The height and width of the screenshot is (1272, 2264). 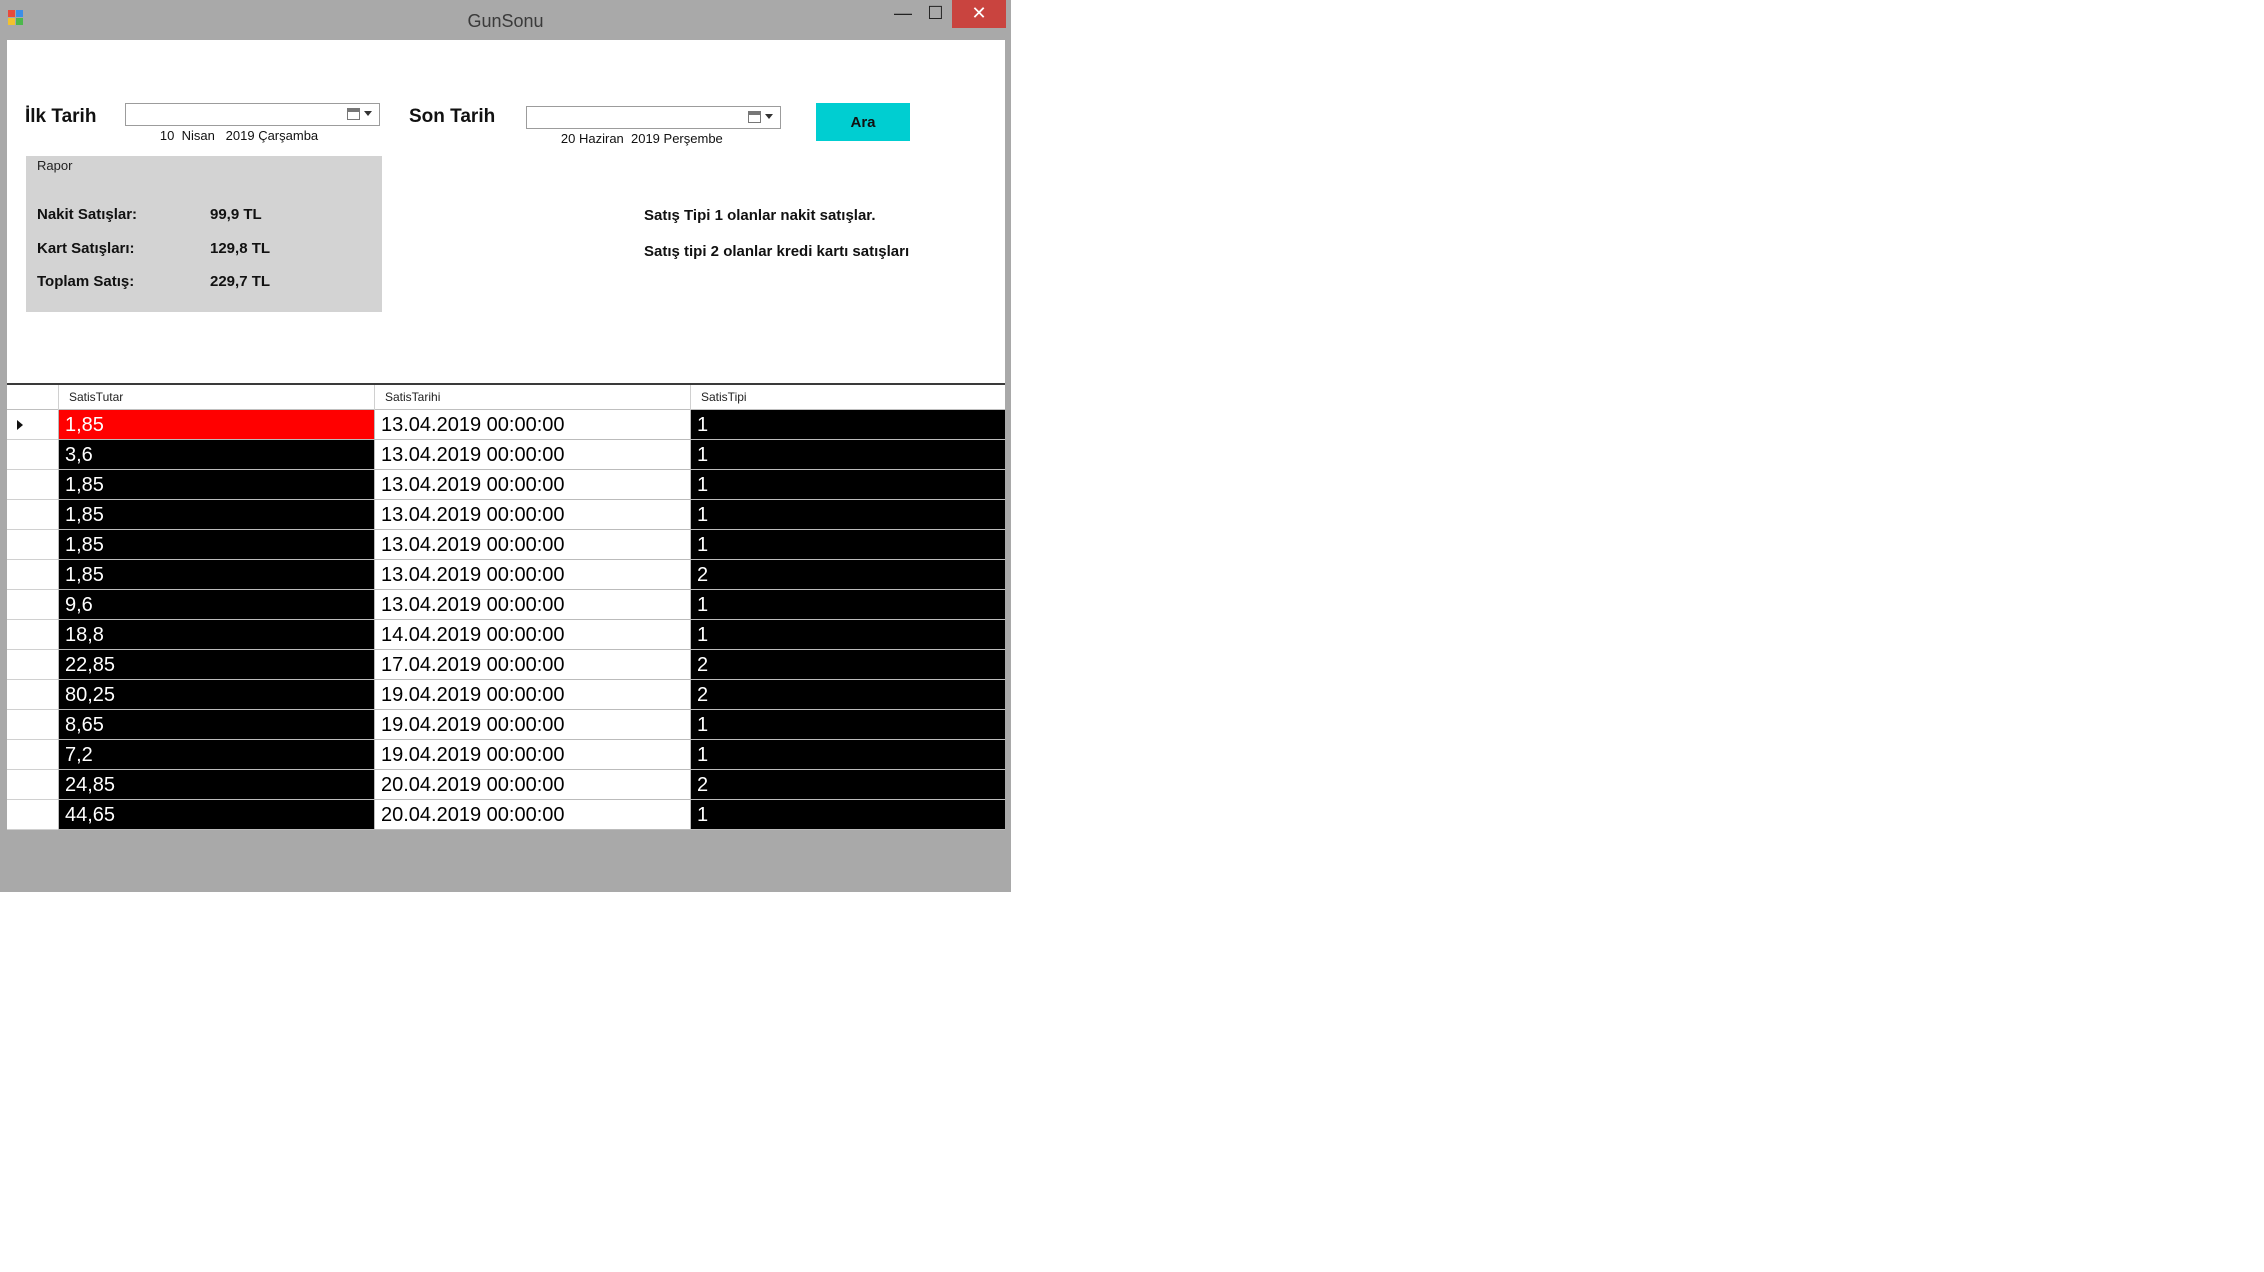 I want to click on row-header-corner, so click(x=32, y=397).